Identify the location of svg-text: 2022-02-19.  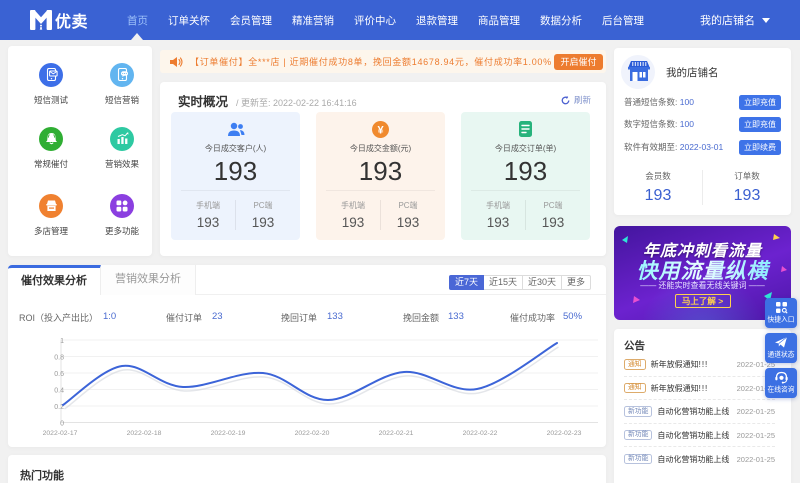
(228, 433).